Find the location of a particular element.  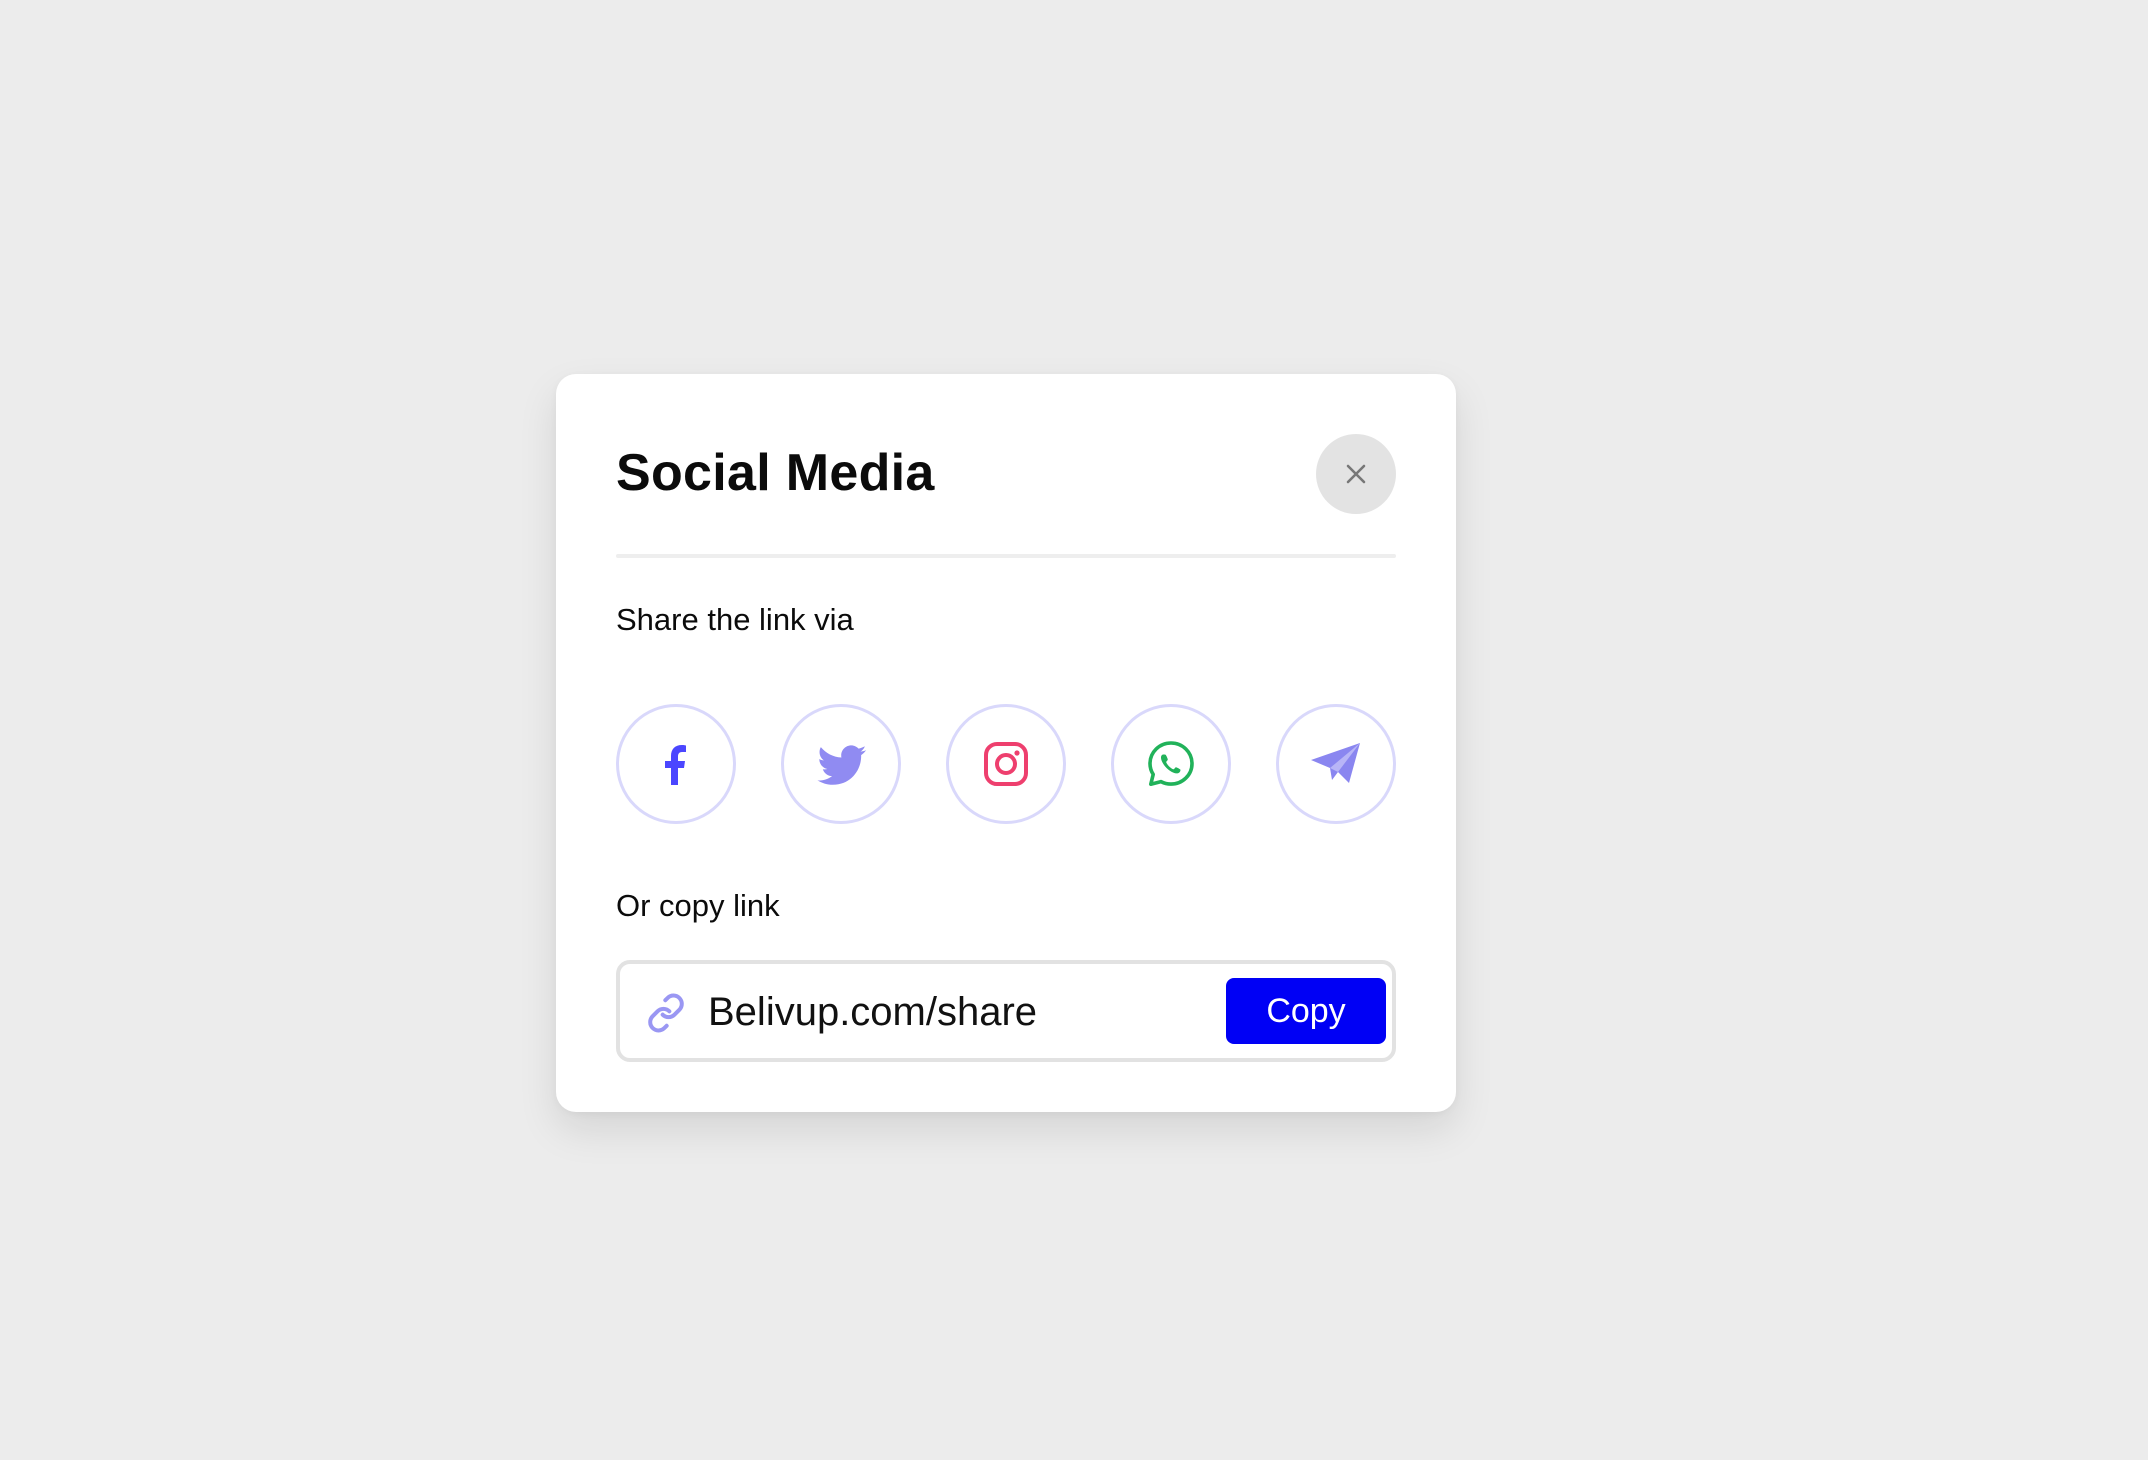

instagram-icon is located at coordinates (1006, 764).